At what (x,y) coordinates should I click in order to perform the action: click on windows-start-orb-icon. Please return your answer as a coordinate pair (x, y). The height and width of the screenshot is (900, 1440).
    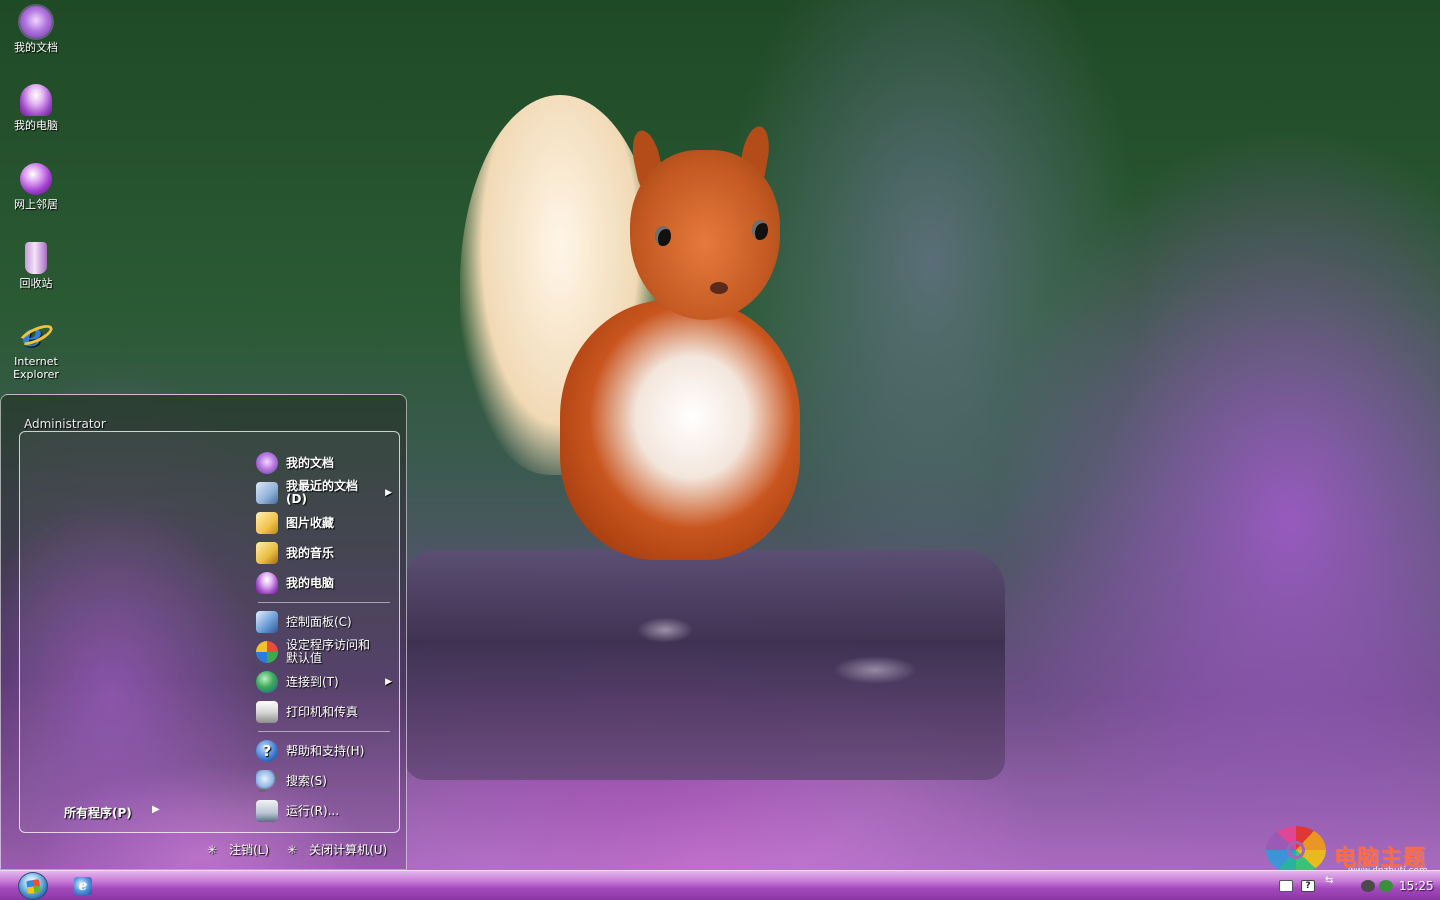
    Looking at the image, I should click on (33, 886).